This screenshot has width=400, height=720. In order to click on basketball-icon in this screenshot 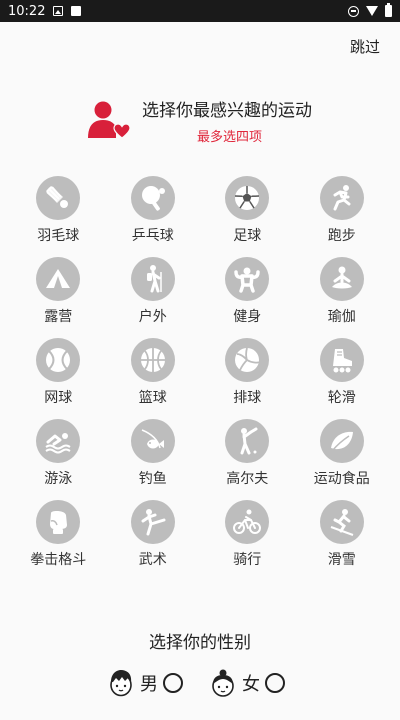, I will do `click(152, 360)`.